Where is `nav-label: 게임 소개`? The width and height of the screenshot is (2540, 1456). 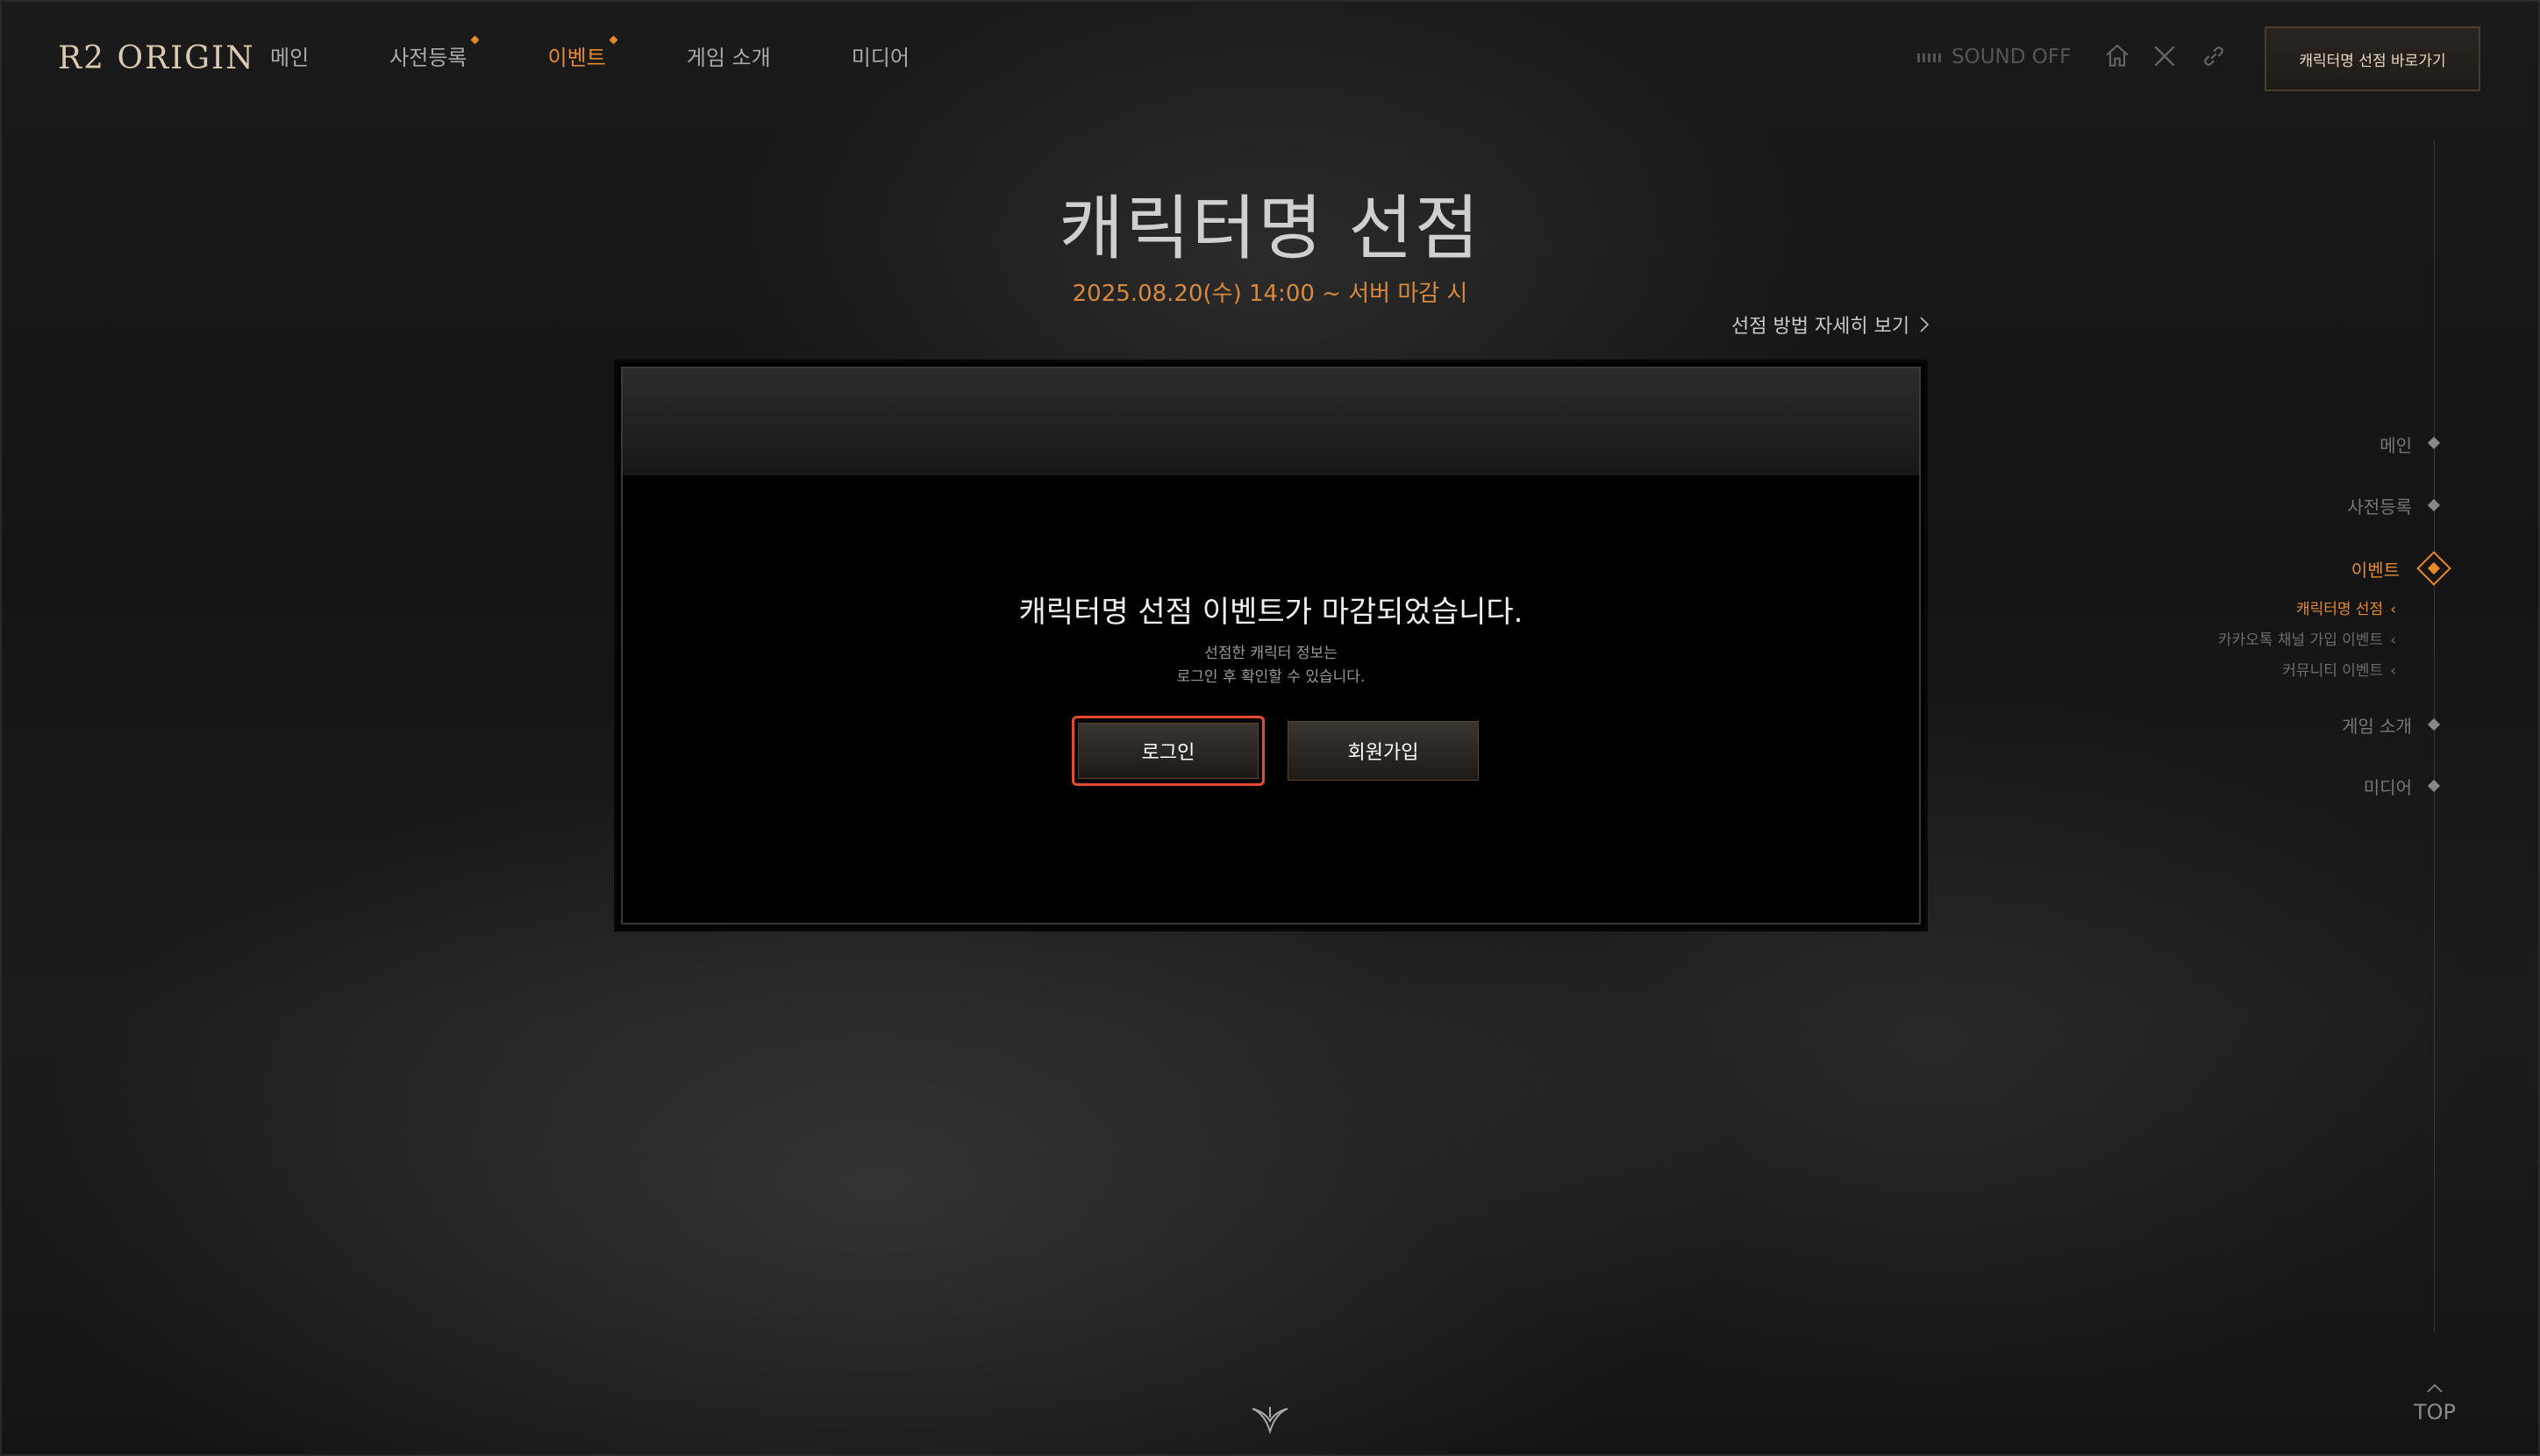
nav-label: 게임 소개 is located at coordinates (728, 58).